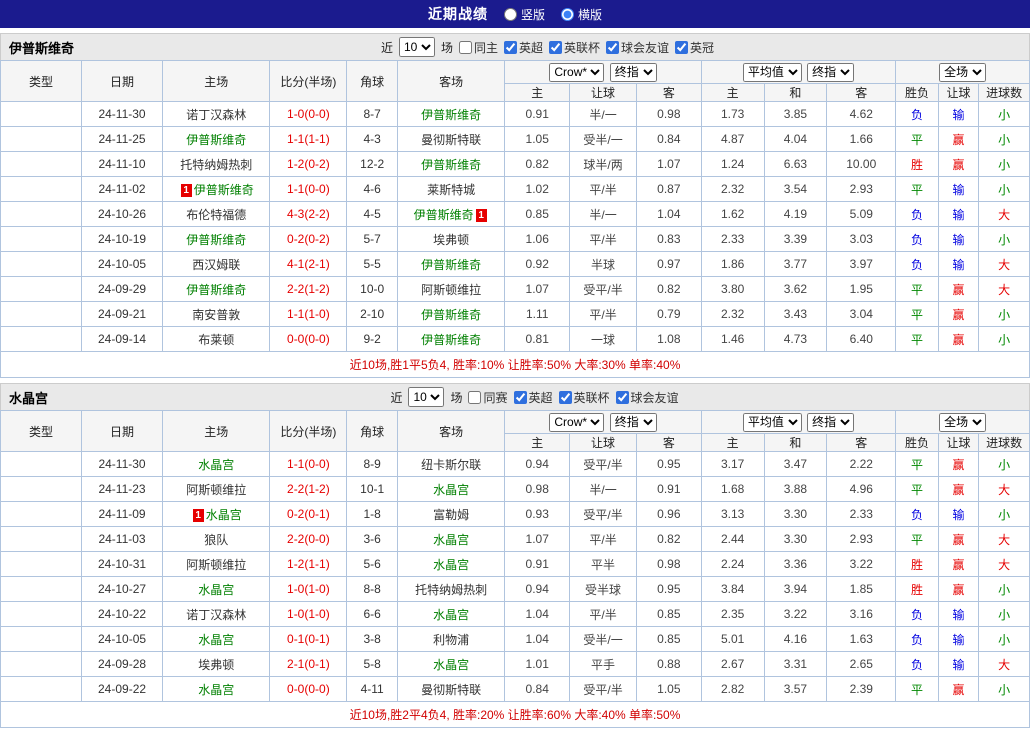  I want to click on team-link: 利物浦, so click(451, 640).